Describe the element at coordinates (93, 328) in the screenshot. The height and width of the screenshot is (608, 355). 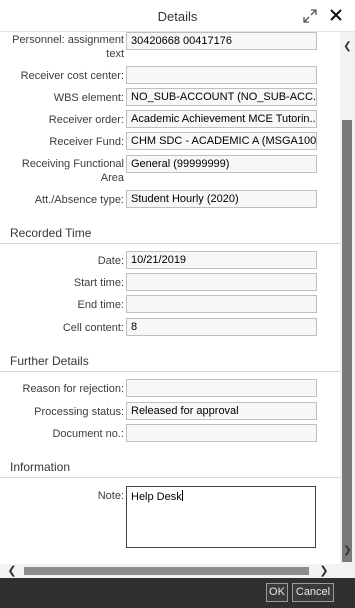
I see `label-cell-content: Cell content:` at that location.